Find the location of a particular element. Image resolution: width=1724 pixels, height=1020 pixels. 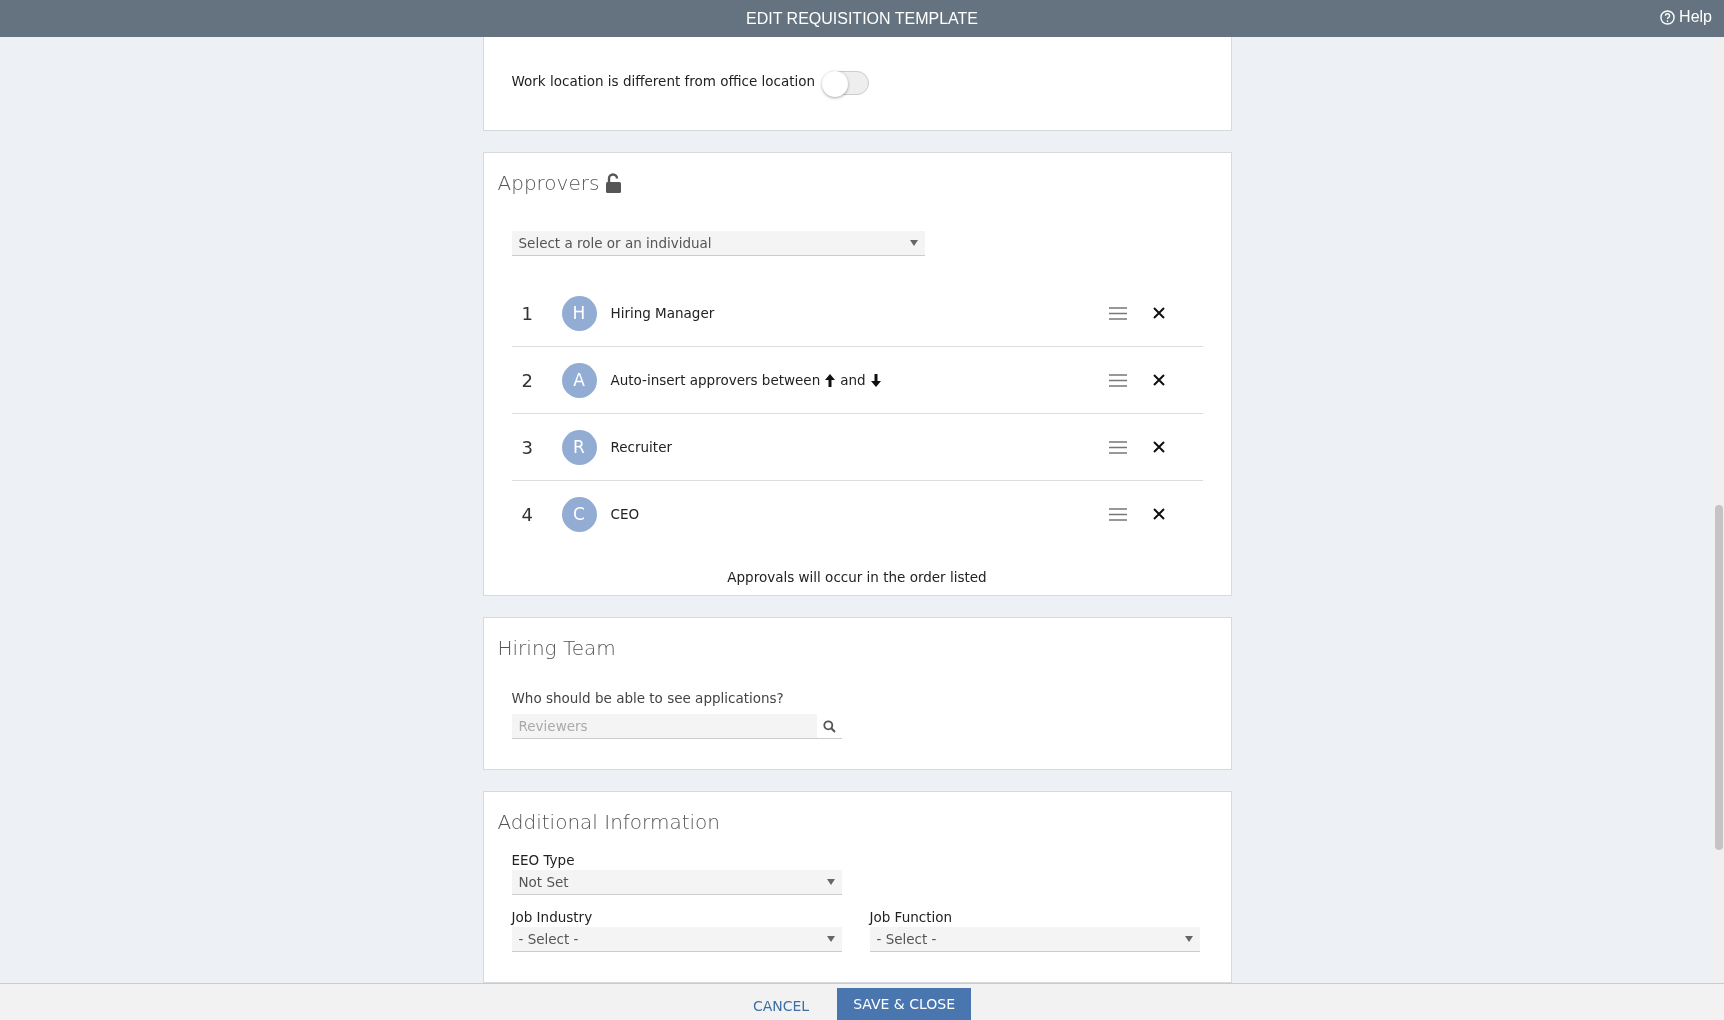

field-label: Job Function is located at coordinates (911, 917).